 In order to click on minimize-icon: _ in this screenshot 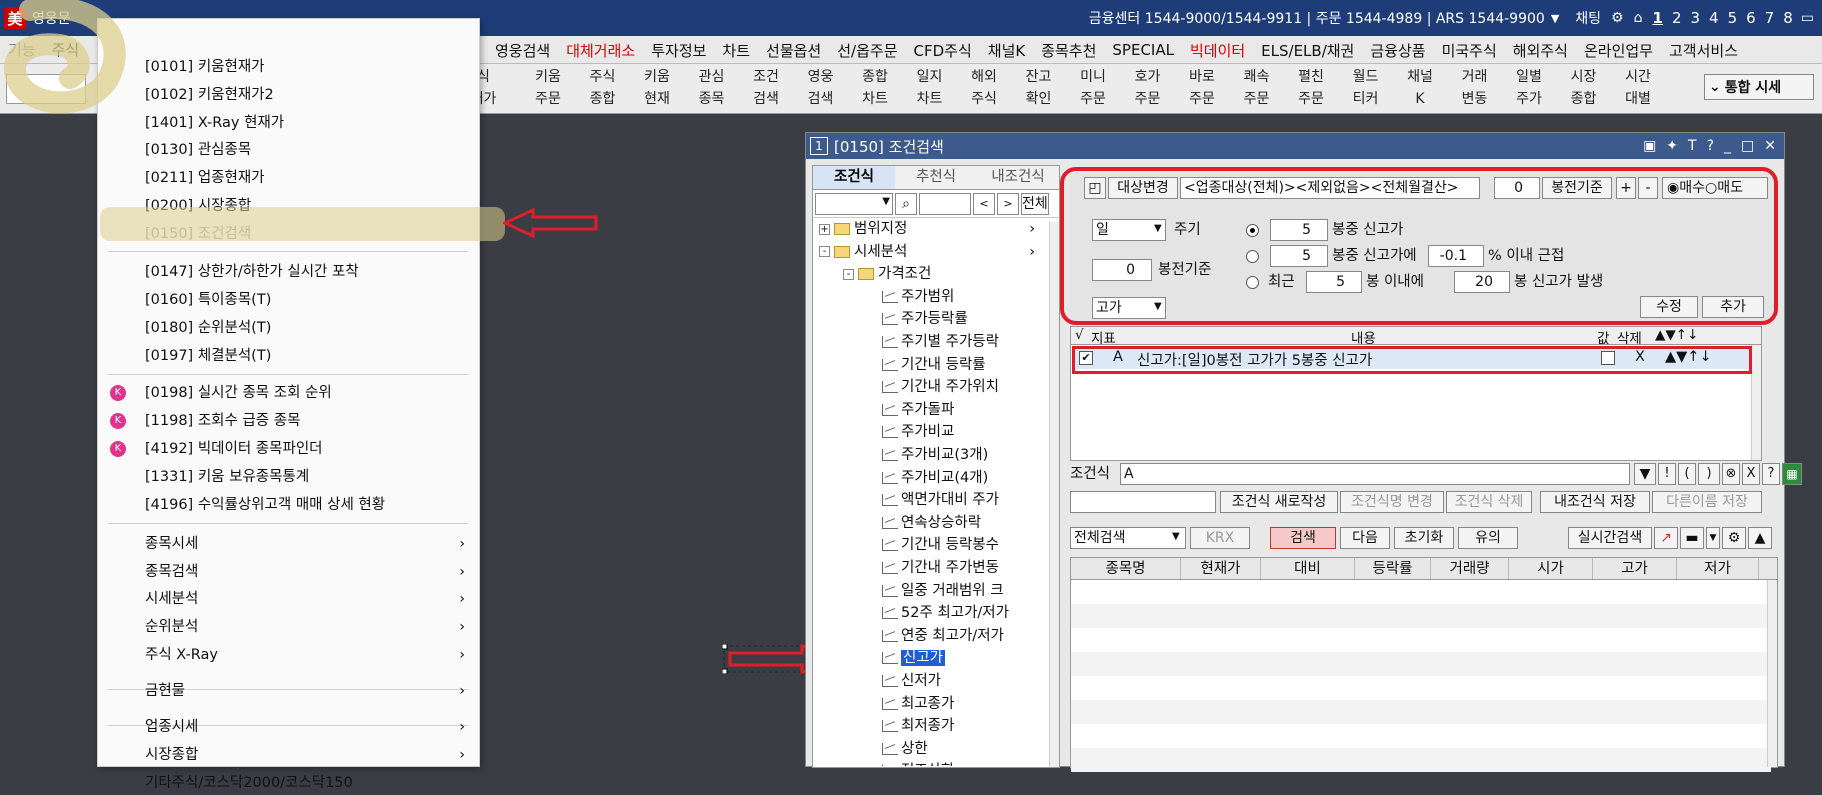, I will do `click(1727, 146)`.